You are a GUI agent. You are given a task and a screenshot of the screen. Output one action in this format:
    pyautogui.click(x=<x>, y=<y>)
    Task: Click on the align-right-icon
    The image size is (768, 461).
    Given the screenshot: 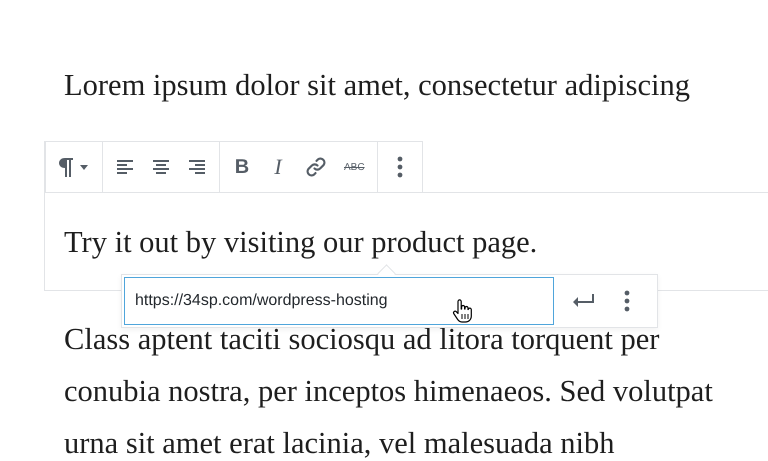 What is the action you would take?
    pyautogui.click(x=197, y=167)
    